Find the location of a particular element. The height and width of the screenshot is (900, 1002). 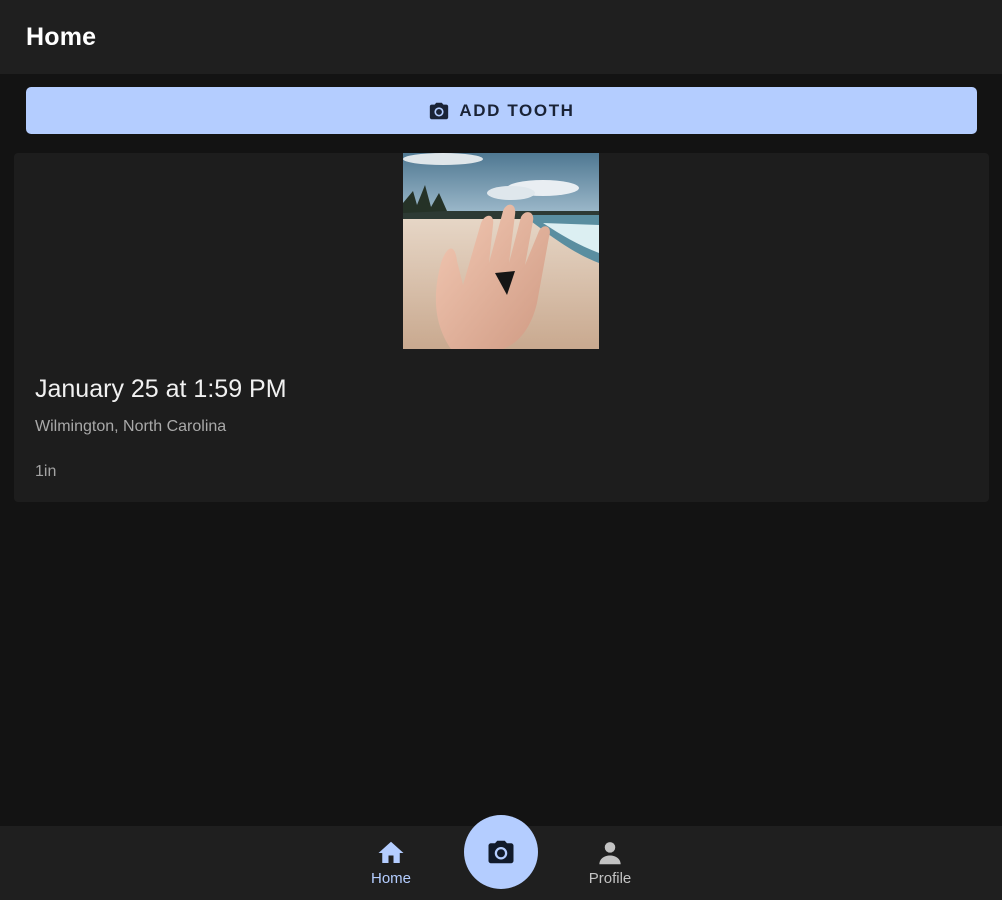

add-tooth-label: ADD TOOTH is located at coordinates (517, 110).